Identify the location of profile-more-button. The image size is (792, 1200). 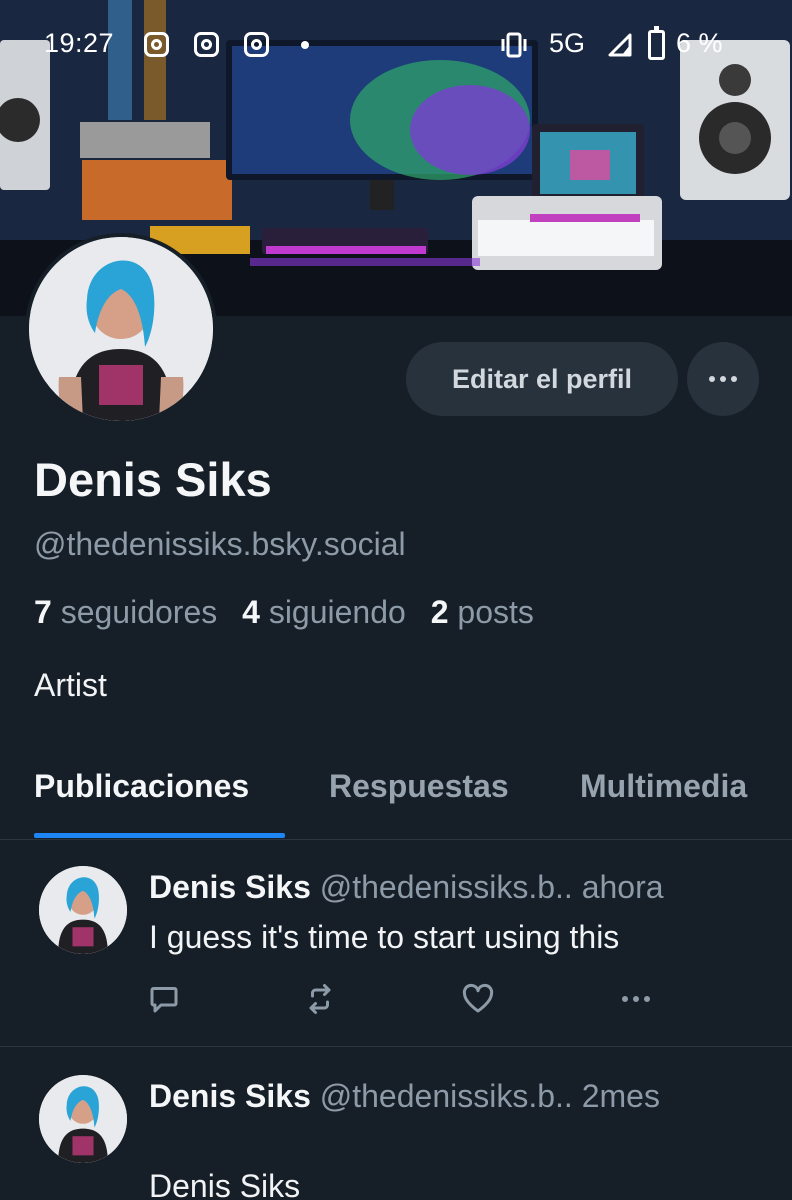
(723, 379).